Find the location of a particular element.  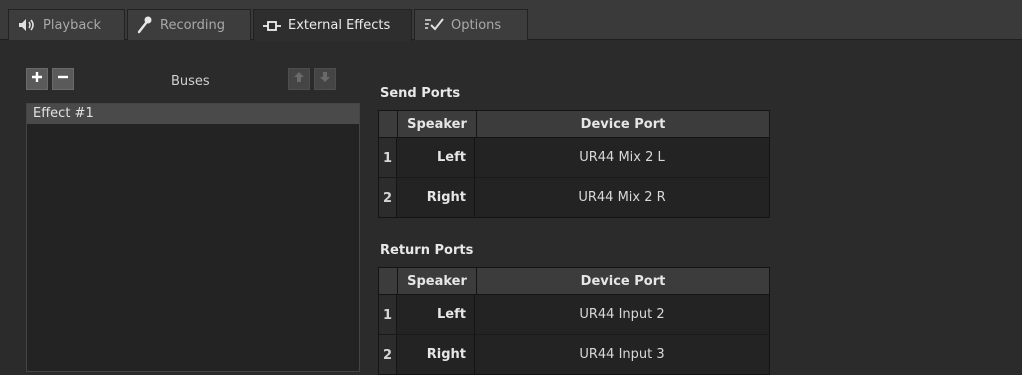

minus-icon is located at coordinates (63, 79).